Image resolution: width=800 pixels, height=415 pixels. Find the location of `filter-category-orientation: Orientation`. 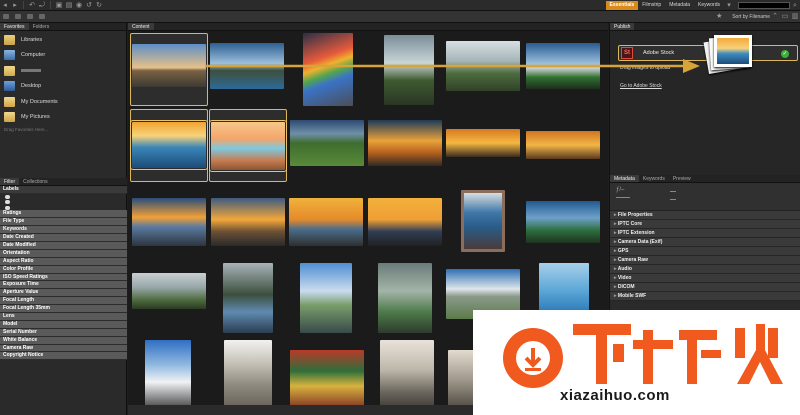

filter-category-orientation: Orientation is located at coordinates (63, 253).